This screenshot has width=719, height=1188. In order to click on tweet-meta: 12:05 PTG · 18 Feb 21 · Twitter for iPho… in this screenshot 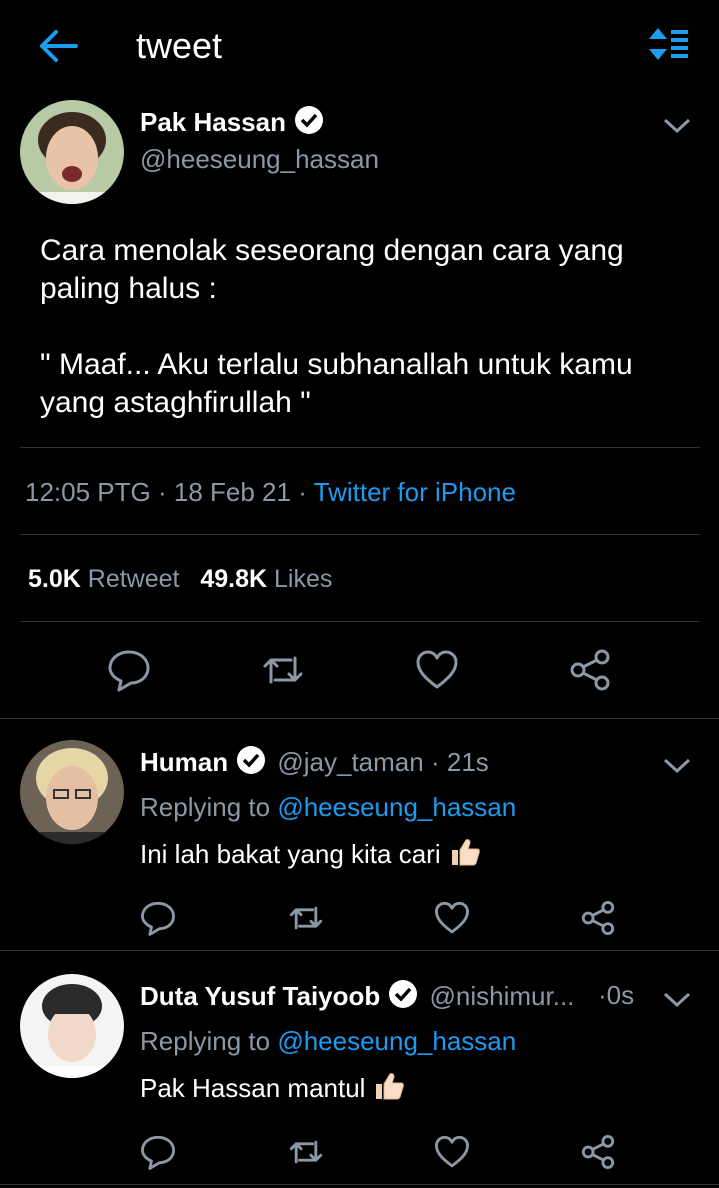, I will do `click(270, 492)`.